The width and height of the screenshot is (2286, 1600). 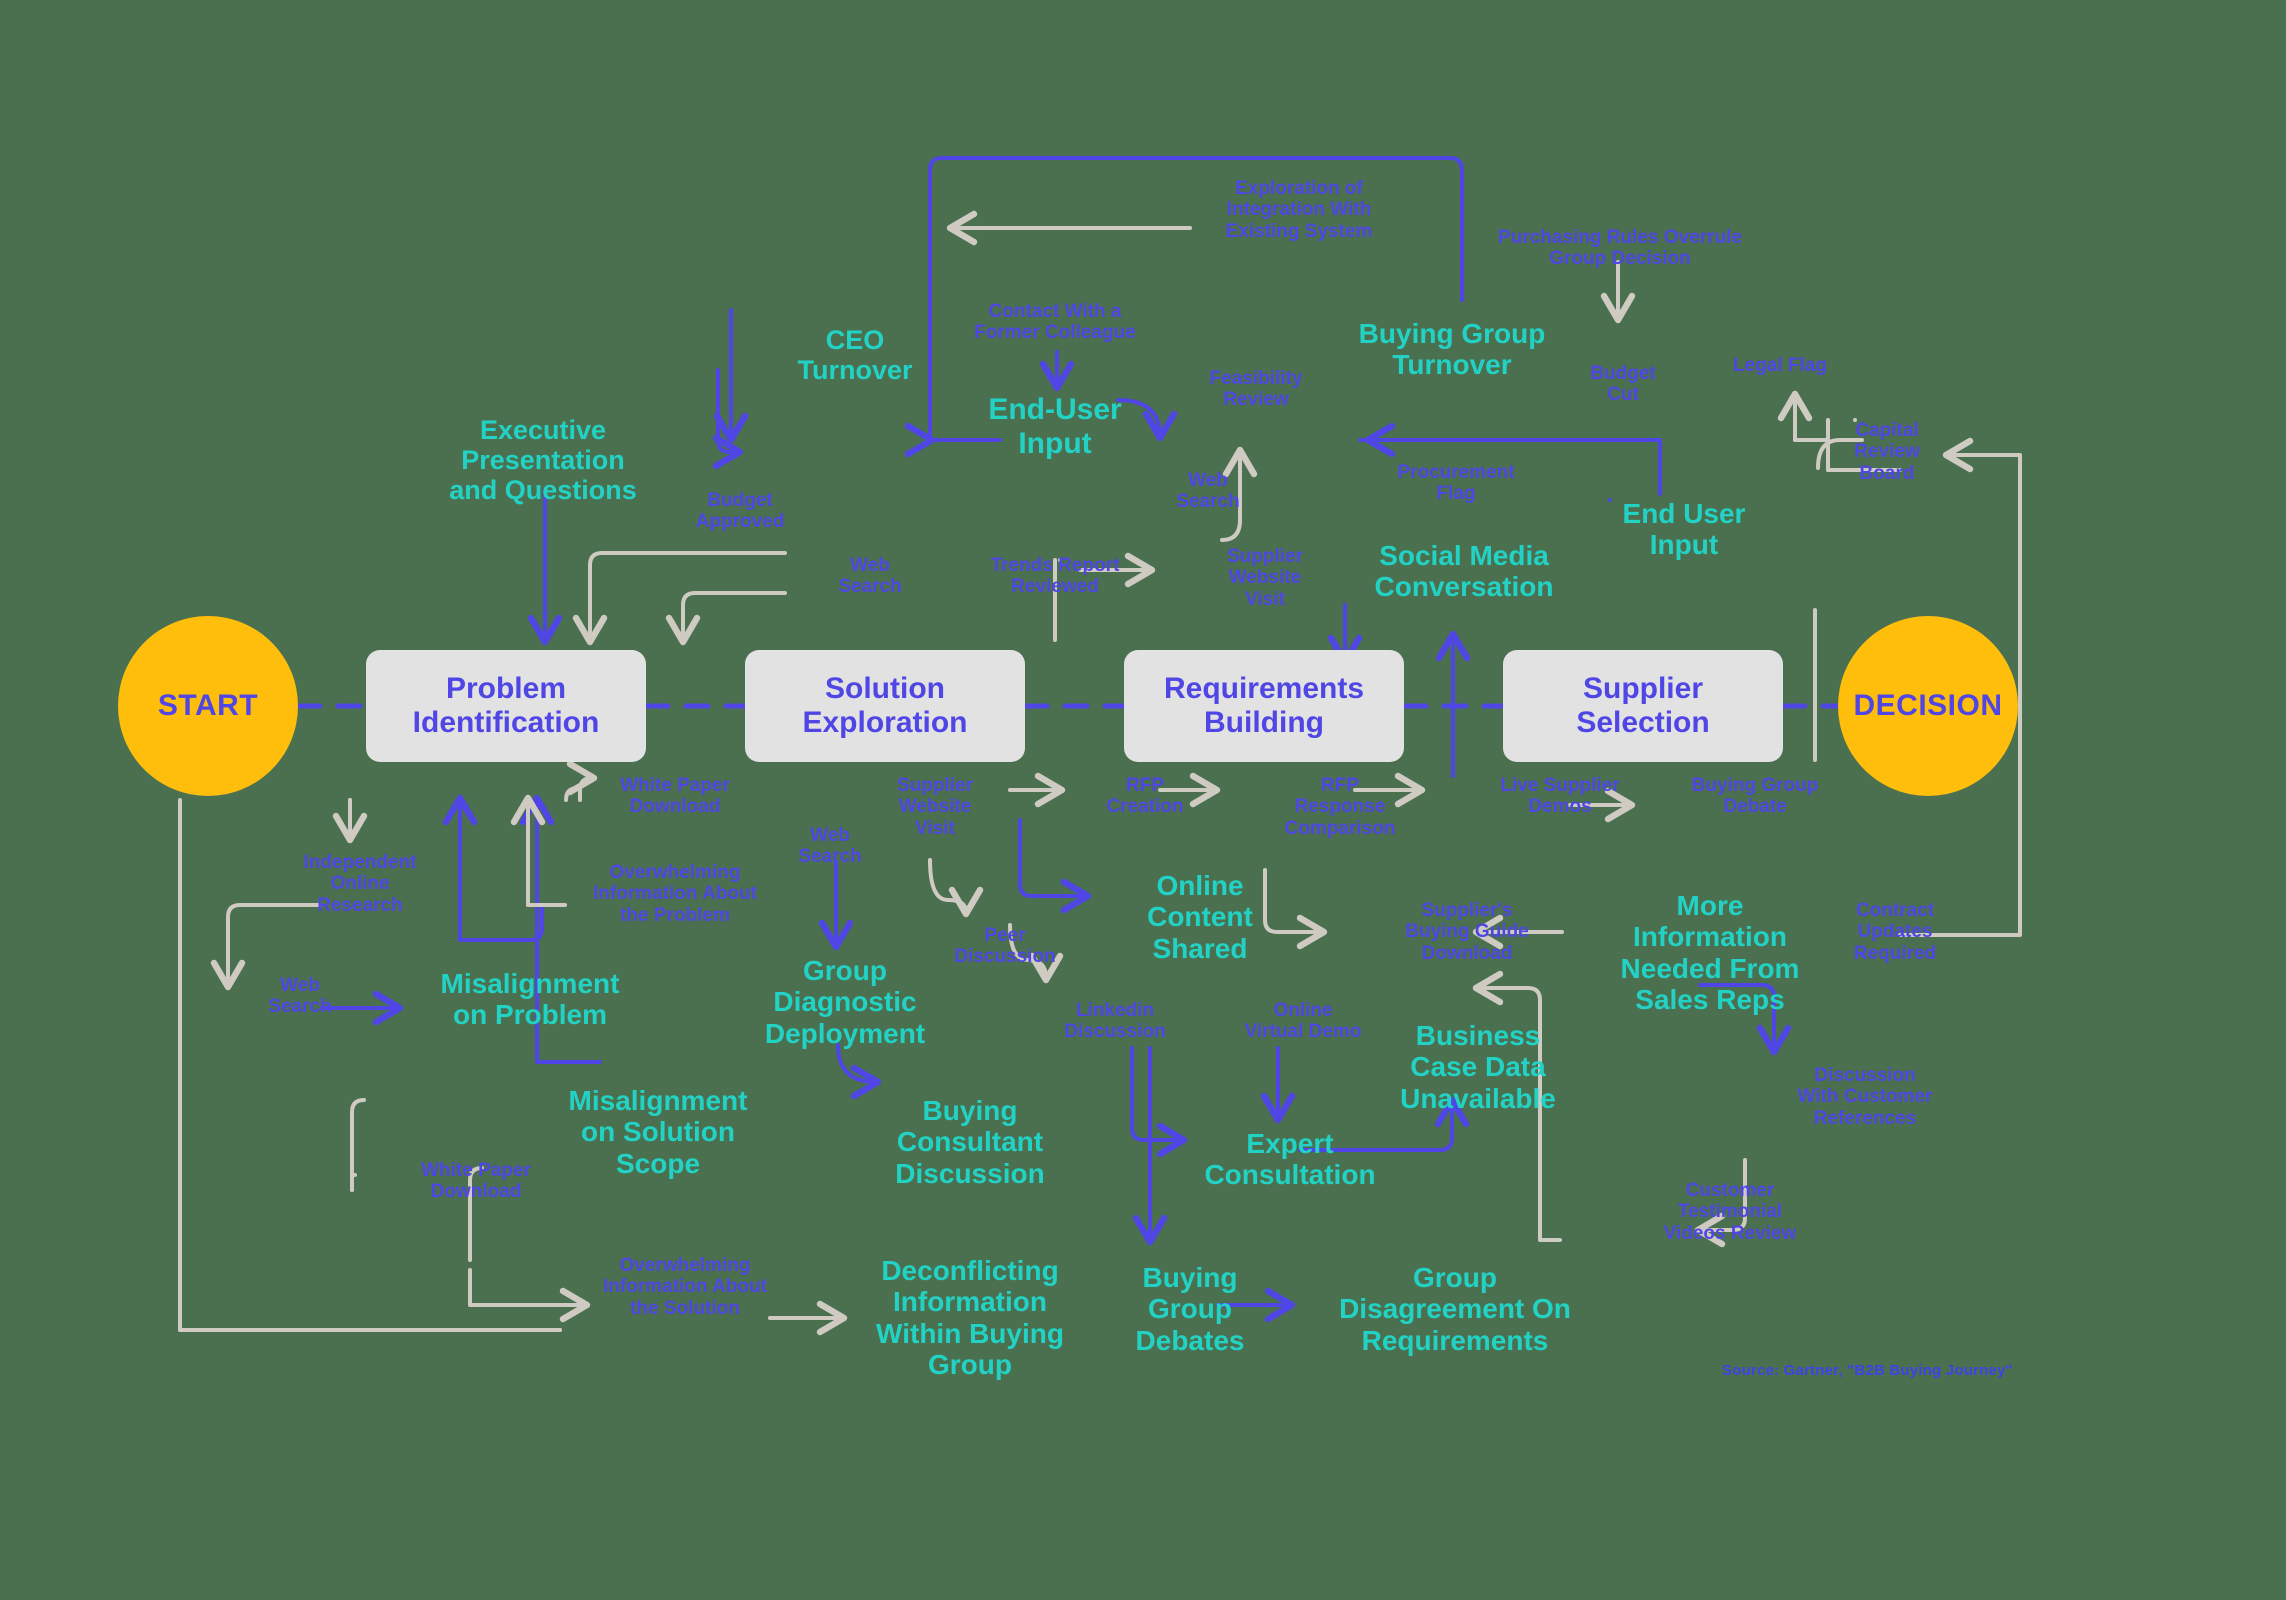 What do you see at coordinates (1623, 384) in the screenshot?
I see `activity-budget-cut: Budget Cut` at bounding box center [1623, 384].